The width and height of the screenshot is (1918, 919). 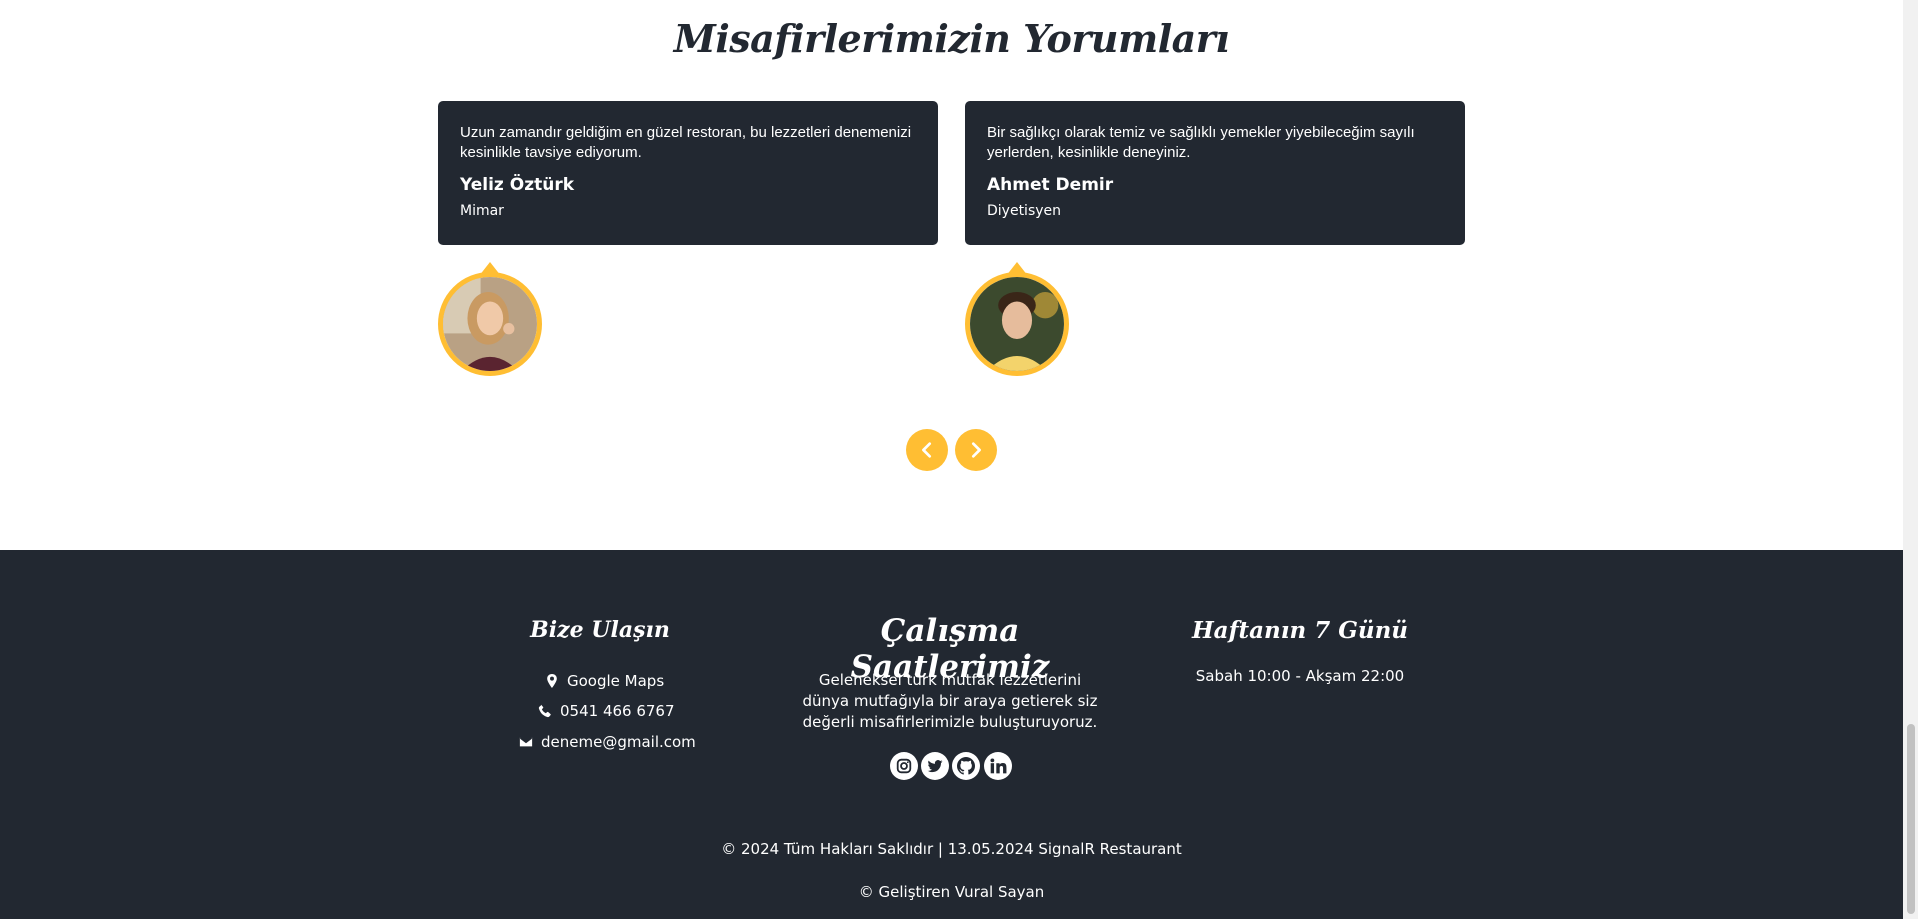 I want to click on twitter-link, so click(x=935, y=766).